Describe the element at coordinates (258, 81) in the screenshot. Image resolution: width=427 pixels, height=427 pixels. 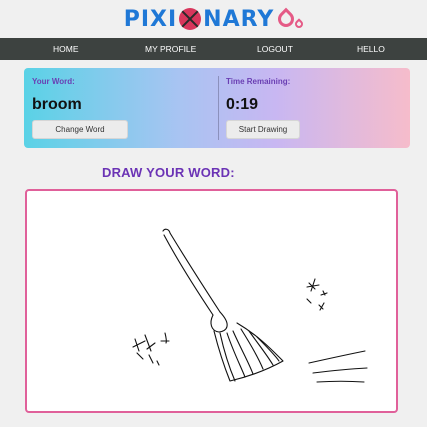
I see `time-remaining-label: Time Remaining:` at that location.